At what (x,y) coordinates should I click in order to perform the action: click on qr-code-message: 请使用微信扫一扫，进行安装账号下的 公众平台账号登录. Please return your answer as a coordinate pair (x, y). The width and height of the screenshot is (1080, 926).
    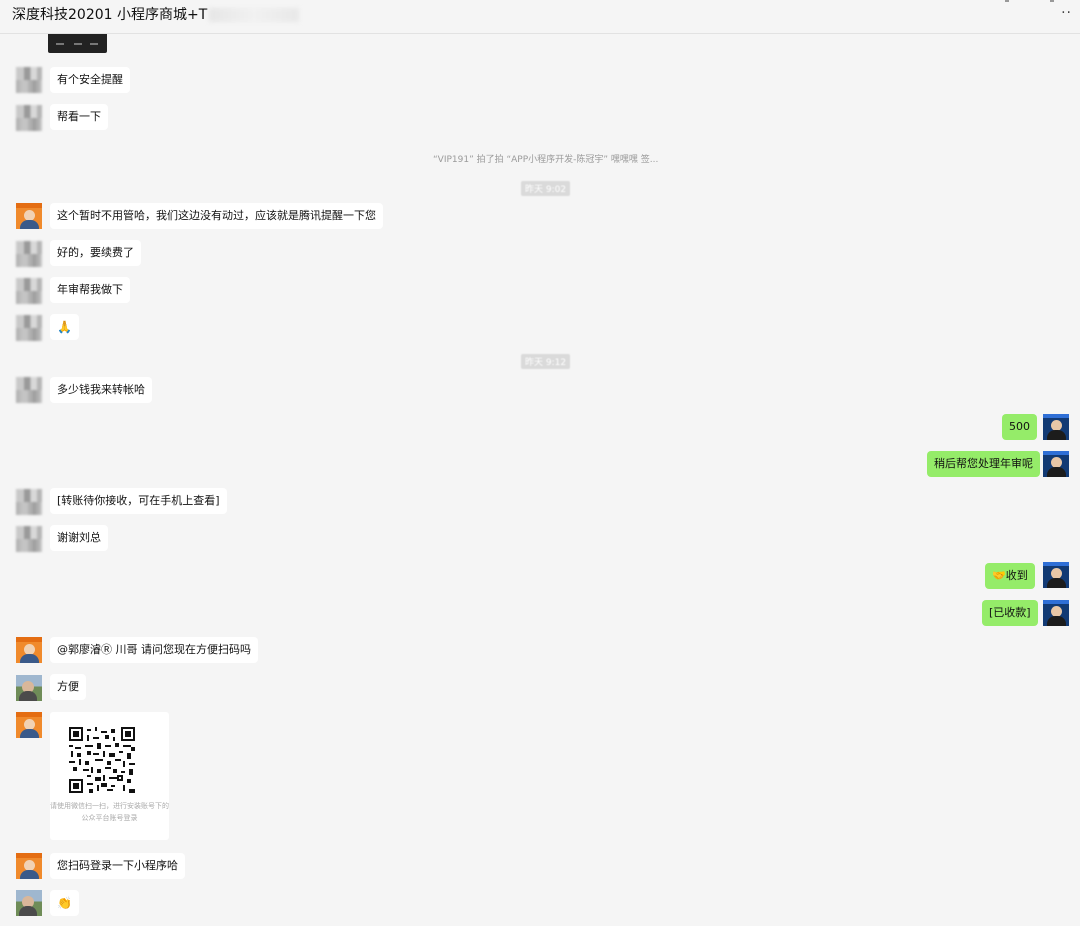
    Looking at the image, I should click on (109, 776).